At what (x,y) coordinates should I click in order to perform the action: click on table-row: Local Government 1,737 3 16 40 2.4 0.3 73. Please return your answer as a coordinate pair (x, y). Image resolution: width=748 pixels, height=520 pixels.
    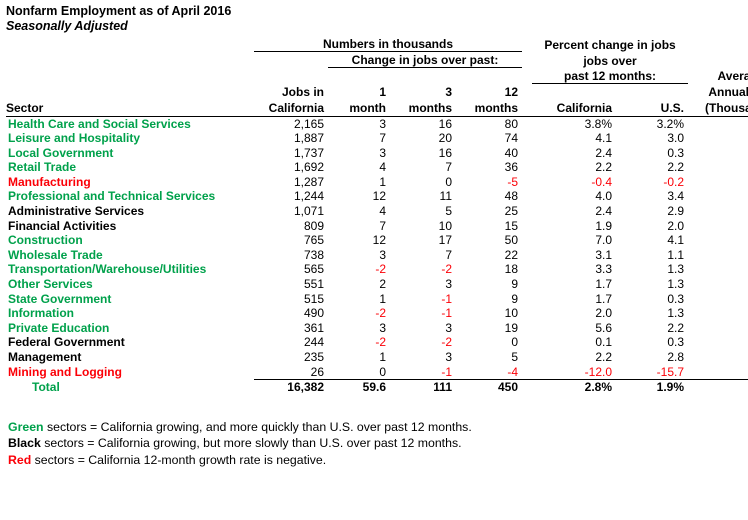
    Looking at the image, I should click on (377, 153).